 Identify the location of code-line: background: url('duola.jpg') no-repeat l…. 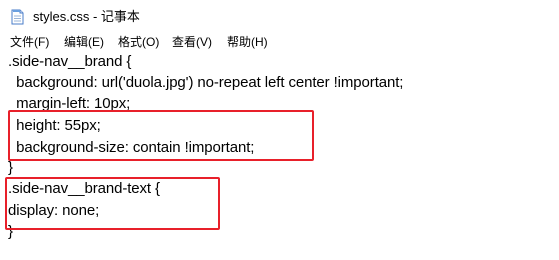
(206, 82).